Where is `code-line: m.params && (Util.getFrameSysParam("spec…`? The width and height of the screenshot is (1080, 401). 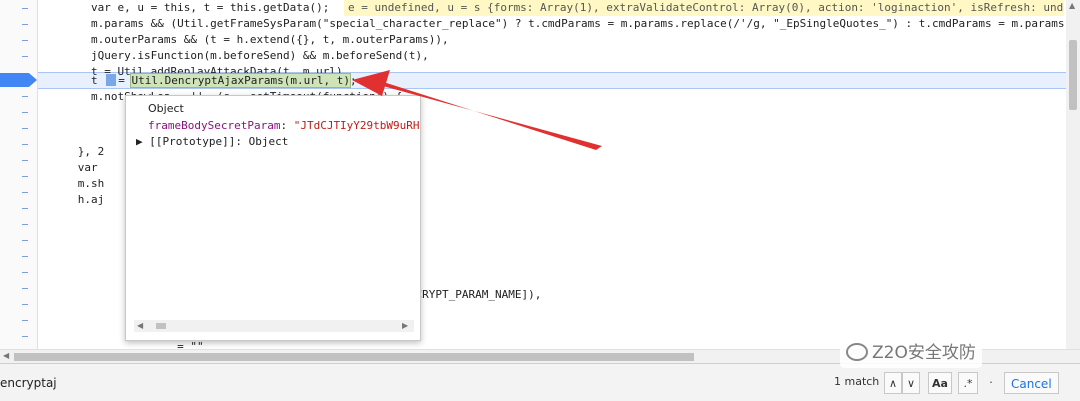
code-line: m.params && (Util.getFrameSysParam("spec… is located at coordinates (551, 23).